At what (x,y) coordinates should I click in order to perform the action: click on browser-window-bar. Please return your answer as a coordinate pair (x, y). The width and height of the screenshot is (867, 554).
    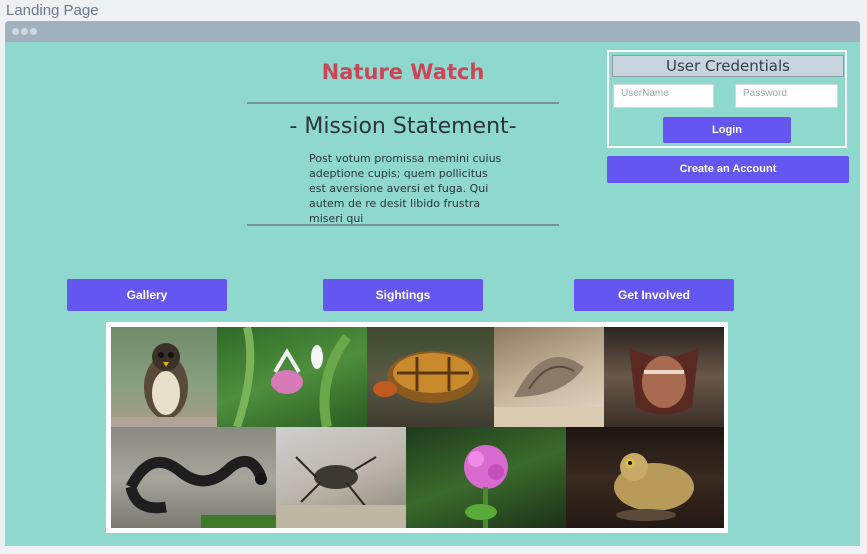
    Looking at the image, I should click on (432, 31).